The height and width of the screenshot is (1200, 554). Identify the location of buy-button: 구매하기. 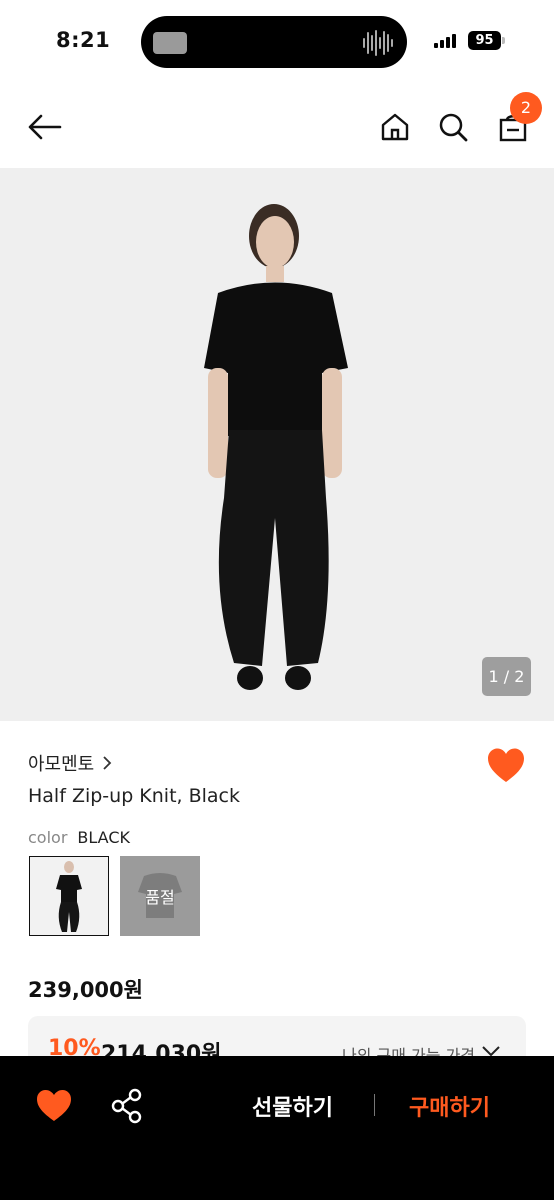
(449, 1106).